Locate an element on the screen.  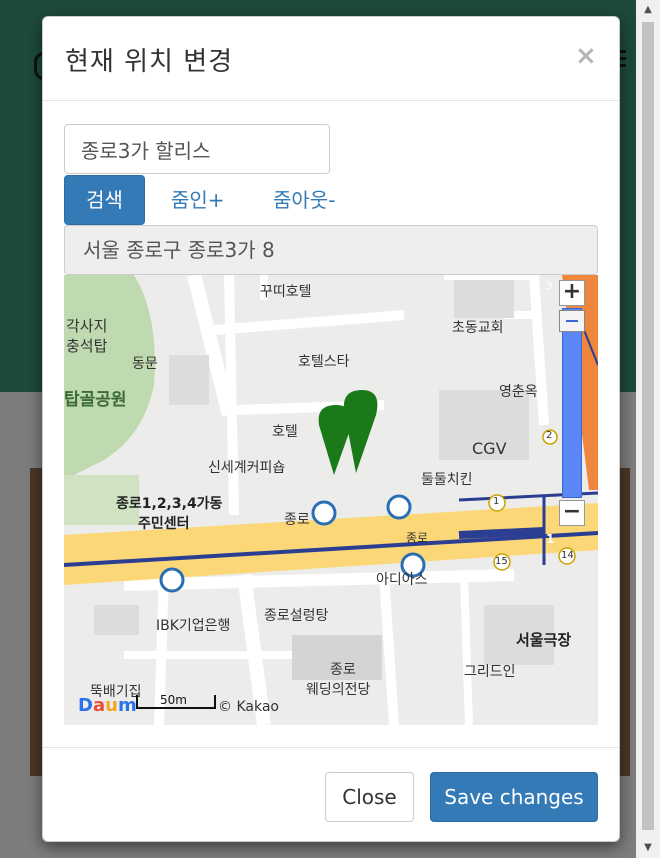
close-button: Close is located at coordinates (369, 797).